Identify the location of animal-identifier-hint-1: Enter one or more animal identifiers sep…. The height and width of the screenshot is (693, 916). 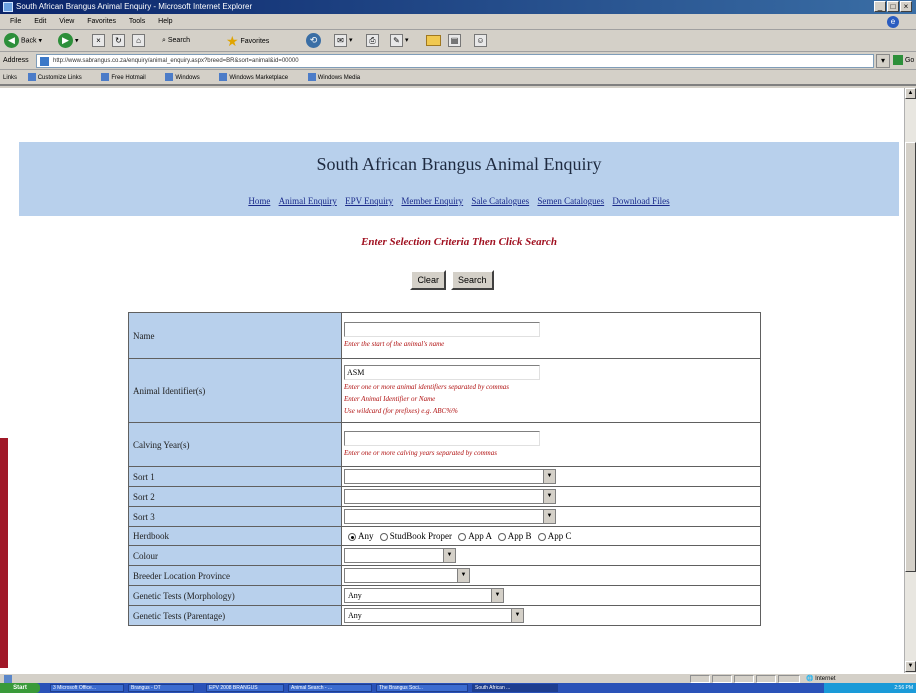
(426, 387).